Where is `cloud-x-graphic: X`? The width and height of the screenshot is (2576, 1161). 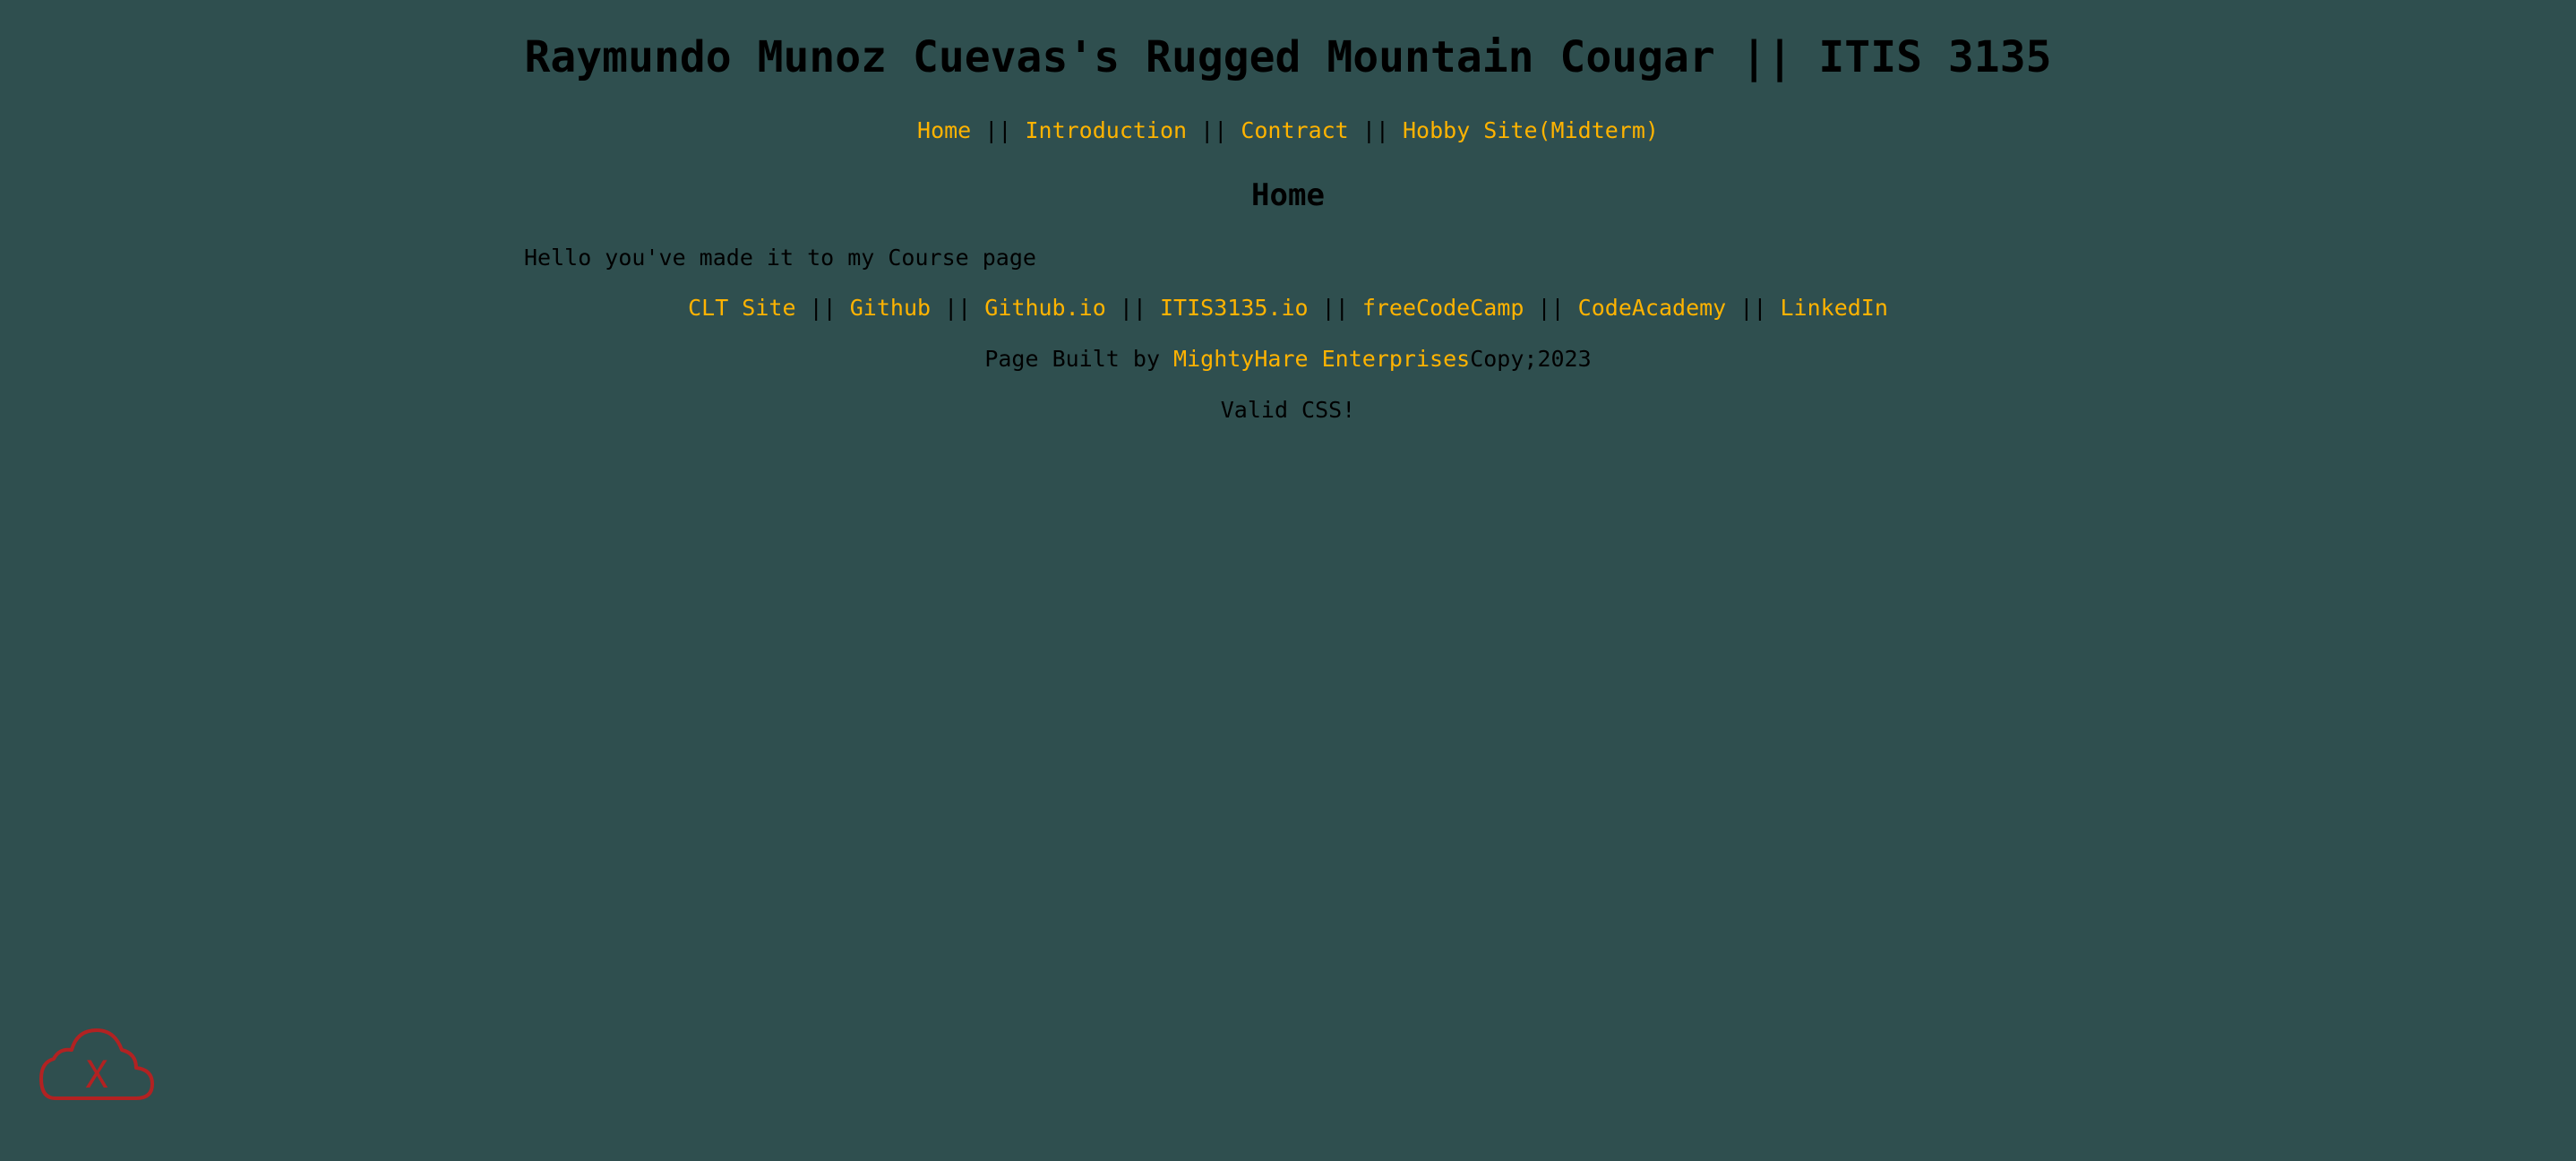
cloud-x-graphic: X is located at coordinates (96, 1064).